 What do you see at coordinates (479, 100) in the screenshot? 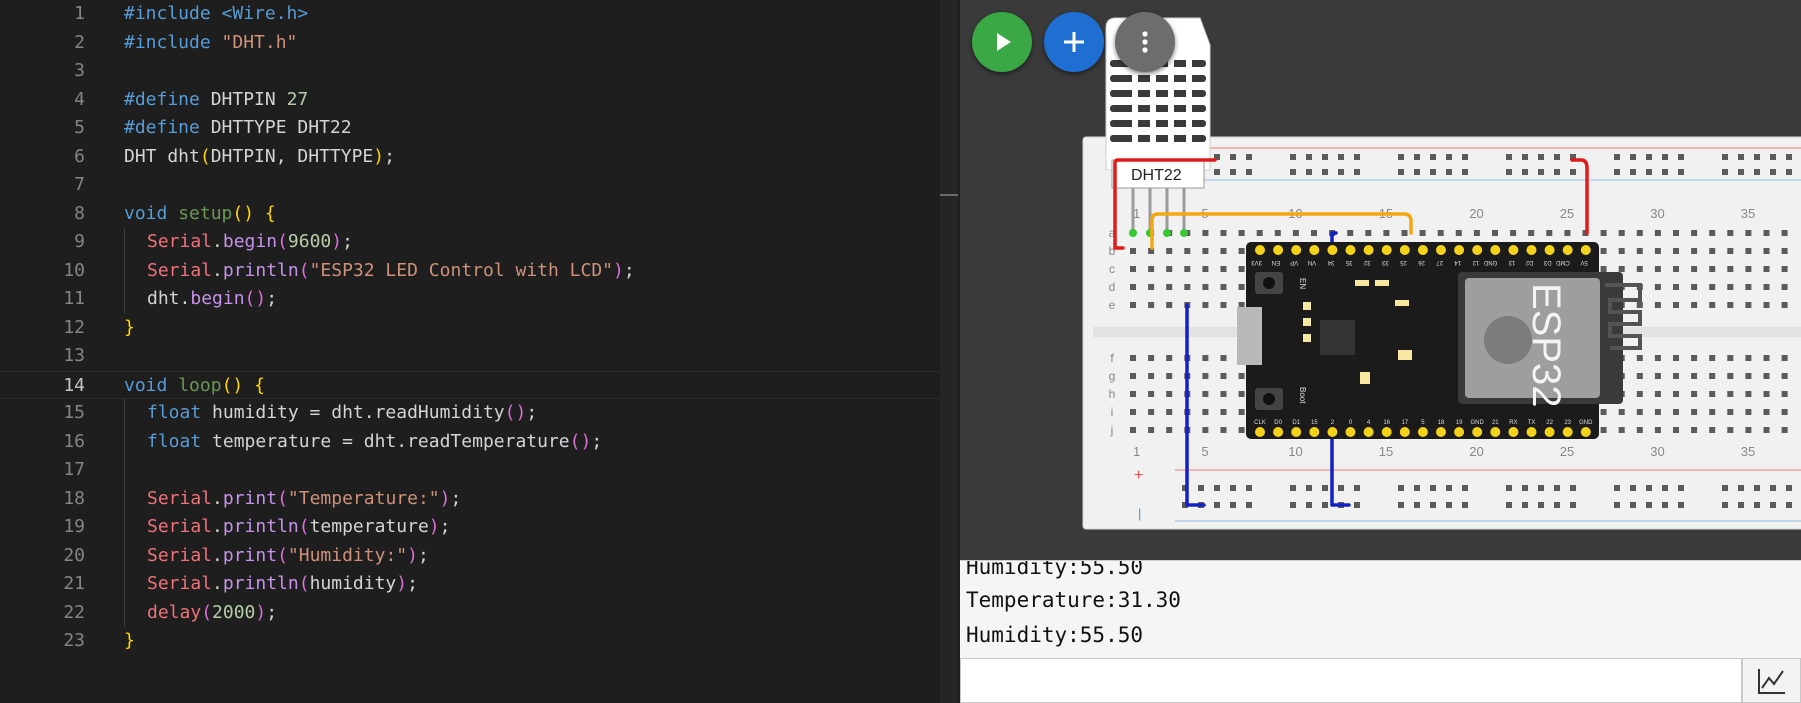
I see `code-line: 4 #define DHTPIN 27` at bounding box center [479, 100].